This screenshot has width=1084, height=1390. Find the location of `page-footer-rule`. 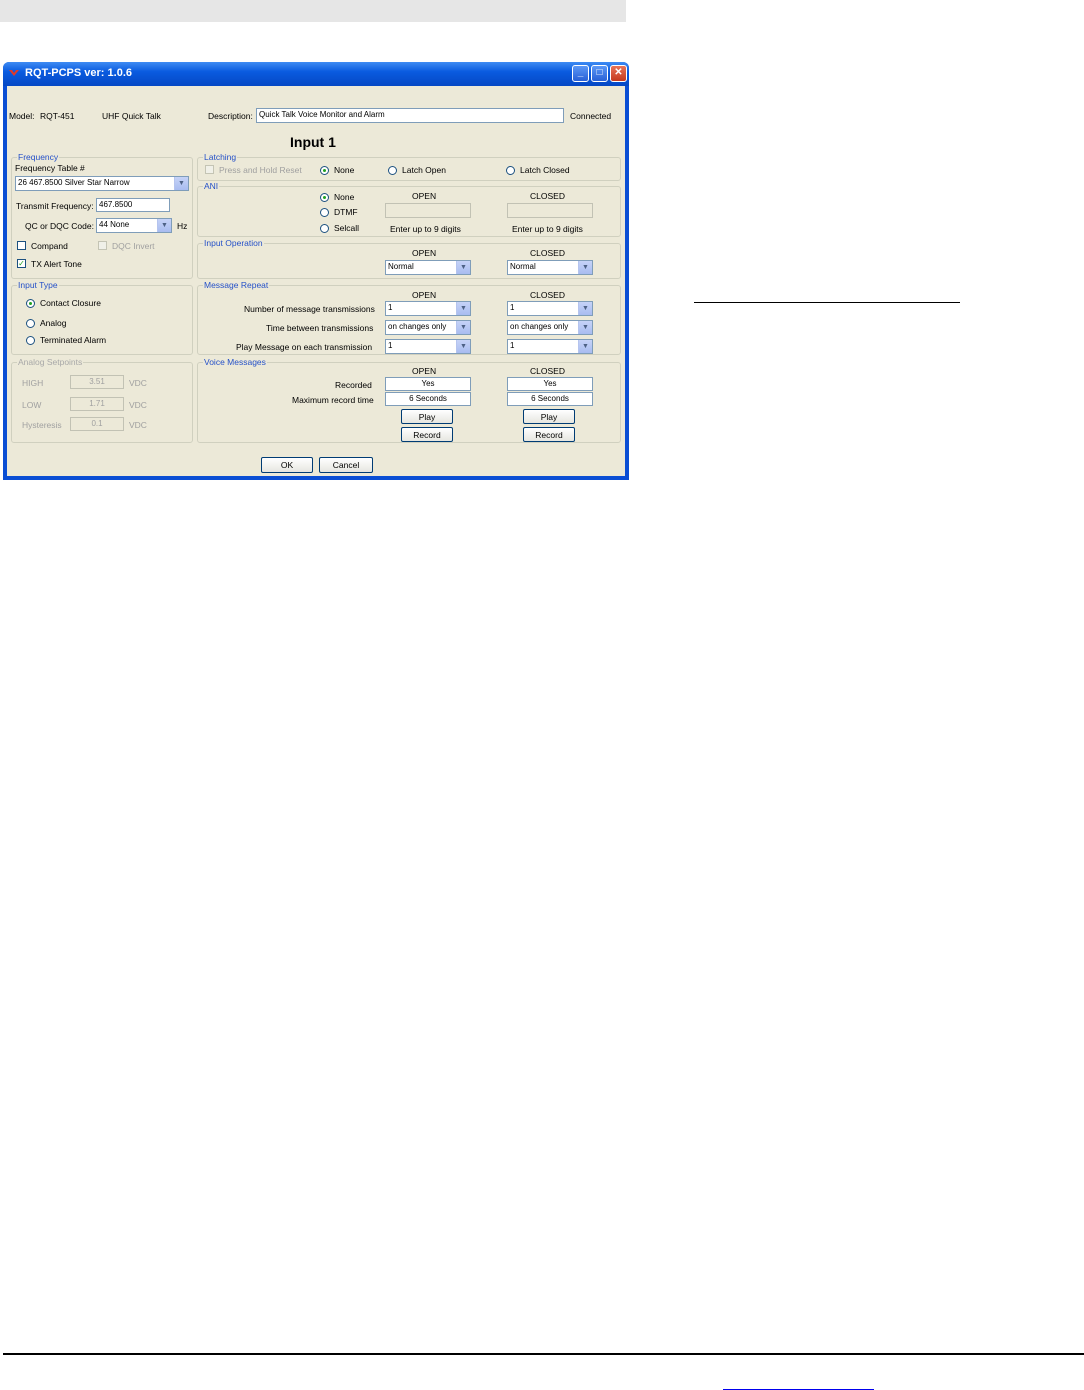

page-footer-rule is located at coordinates (543, 1354).